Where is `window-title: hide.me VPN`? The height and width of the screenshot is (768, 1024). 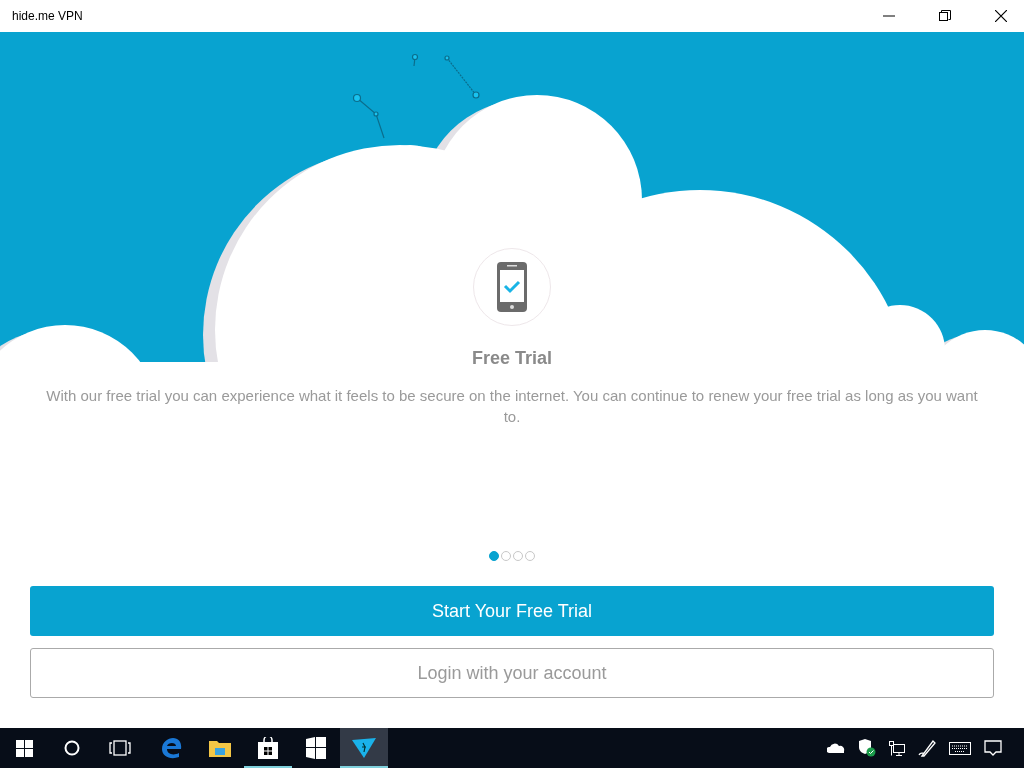 window-title: hide.me VPN is located at coordinates (47, 16).